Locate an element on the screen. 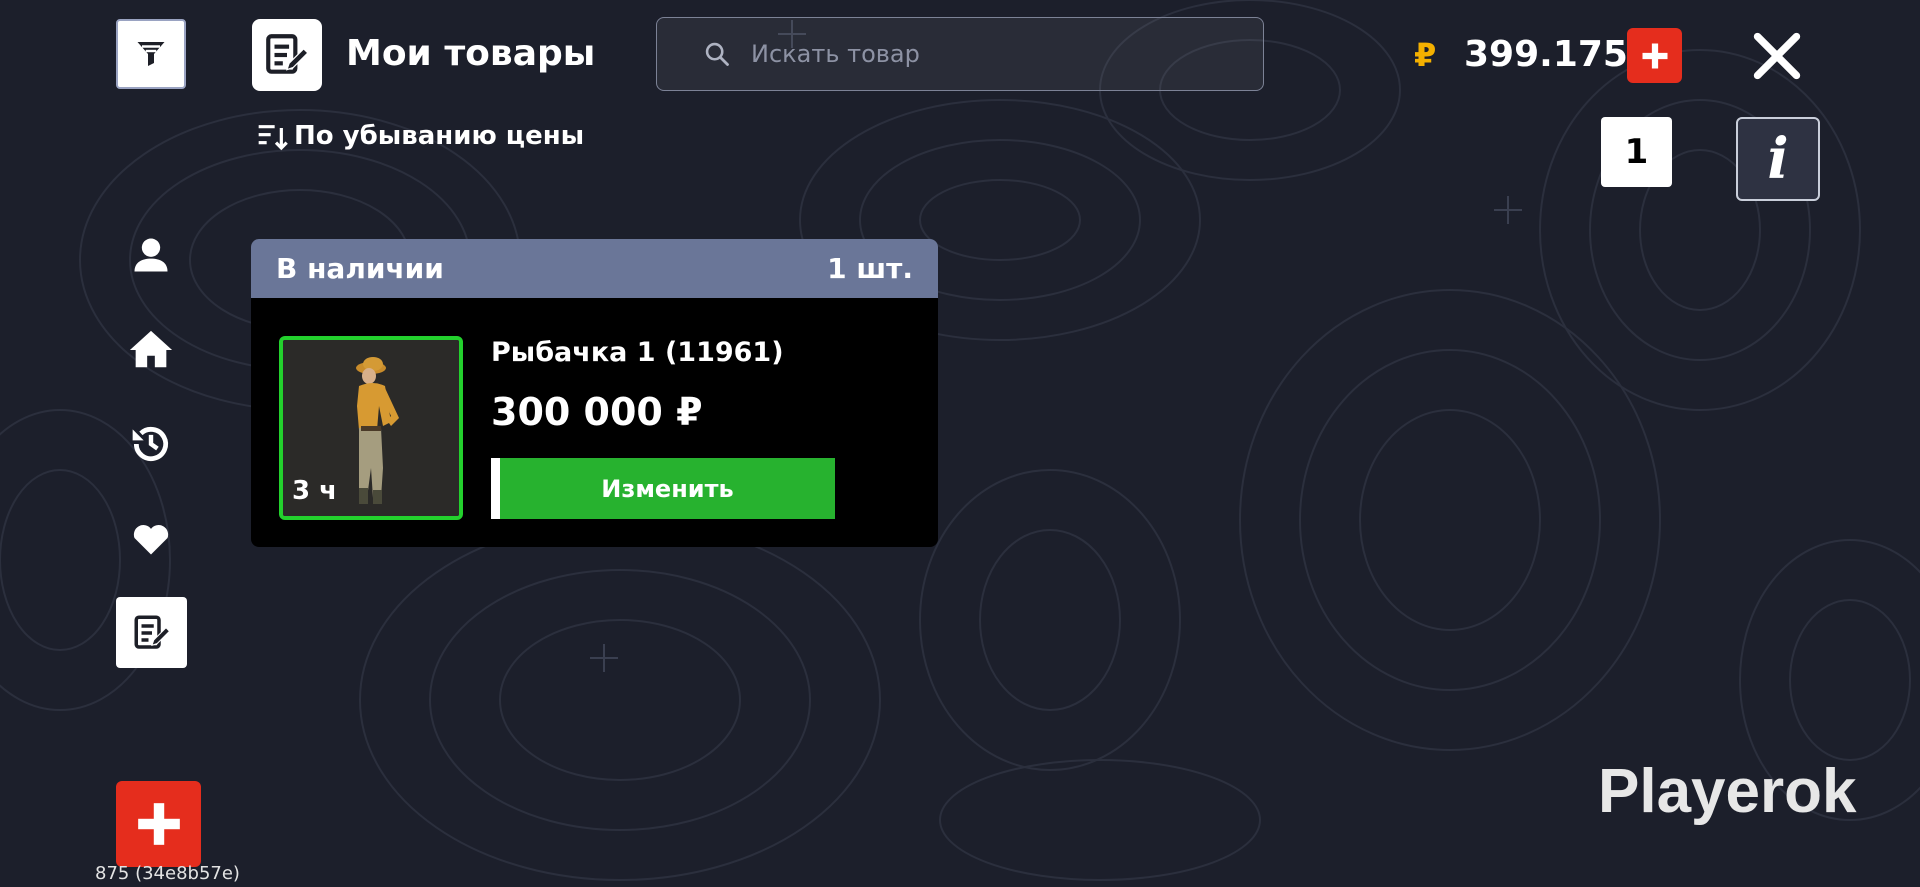 This screenshot has height=887, width=1920. info-icon: i is located at coordinates (1778, 159).